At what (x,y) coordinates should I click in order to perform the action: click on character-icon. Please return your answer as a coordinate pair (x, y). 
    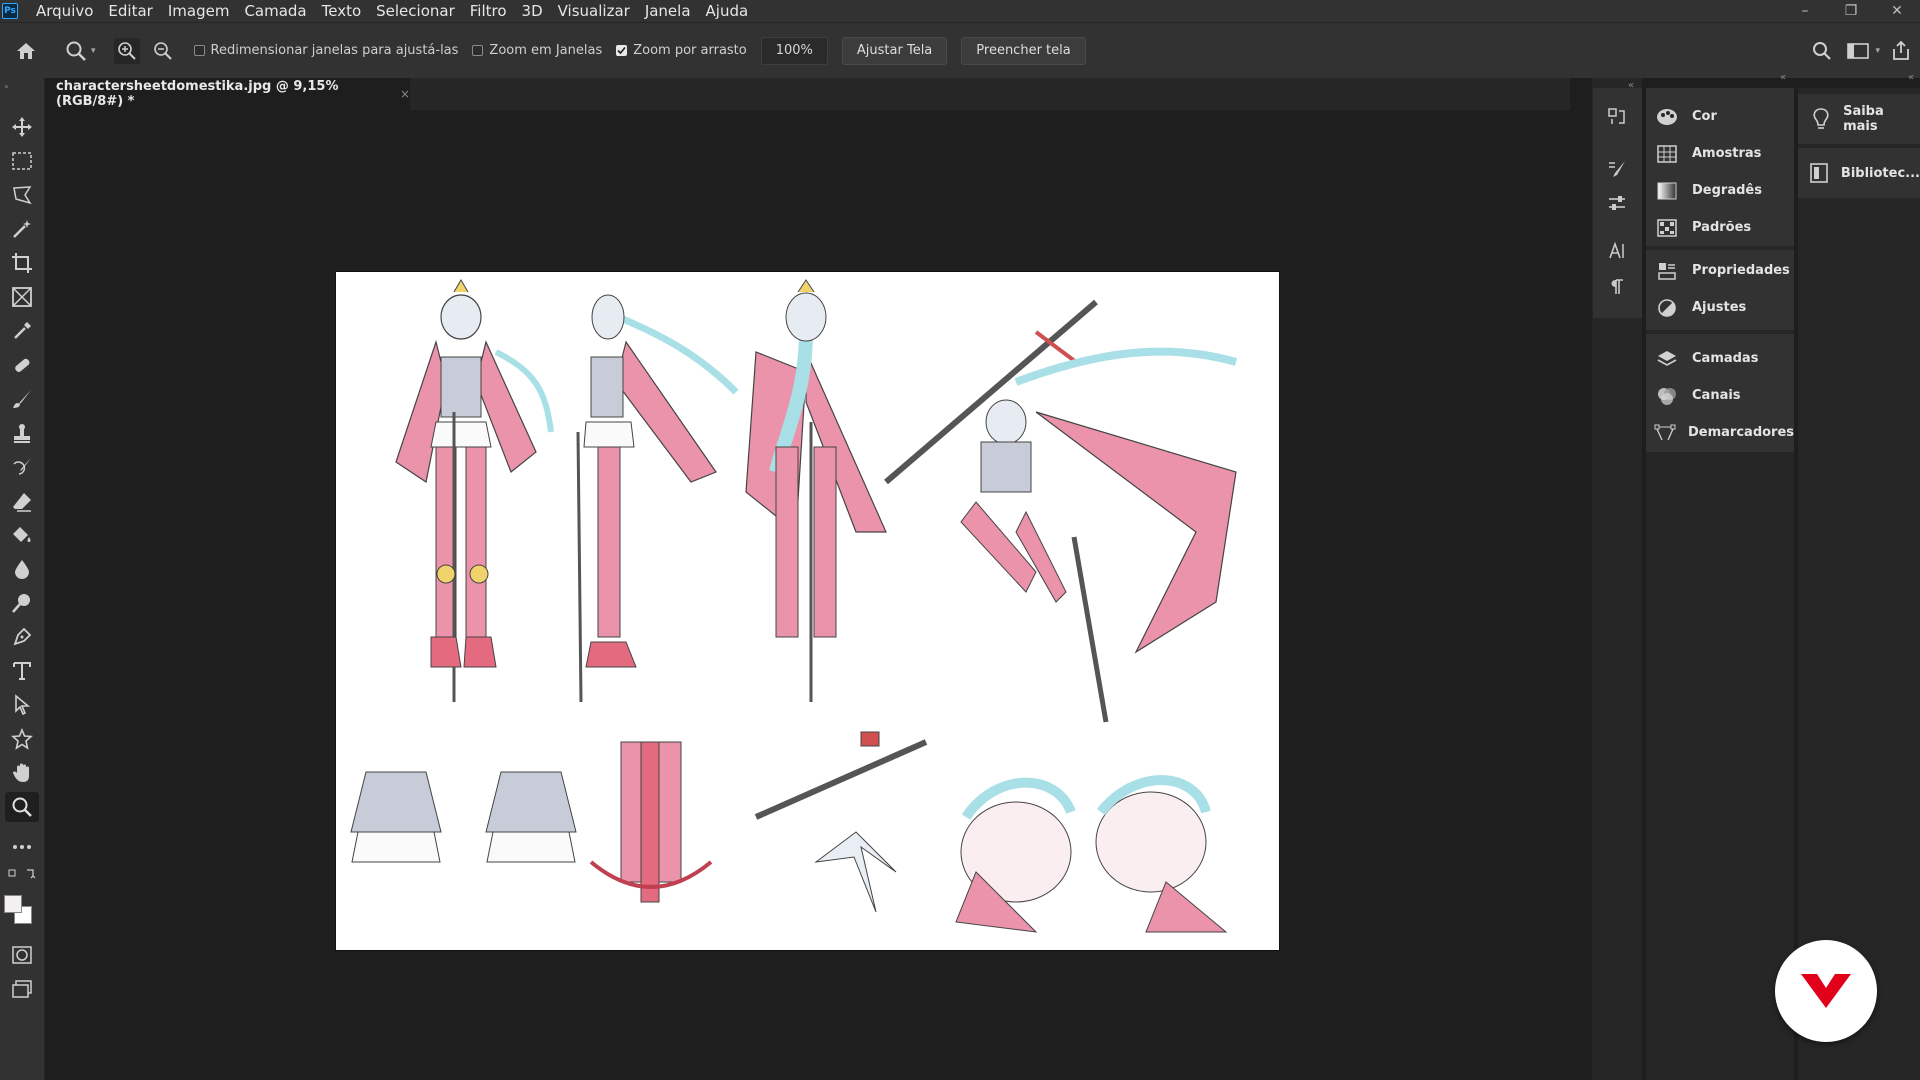
    Looking at the image, I should click on (1617, 251).